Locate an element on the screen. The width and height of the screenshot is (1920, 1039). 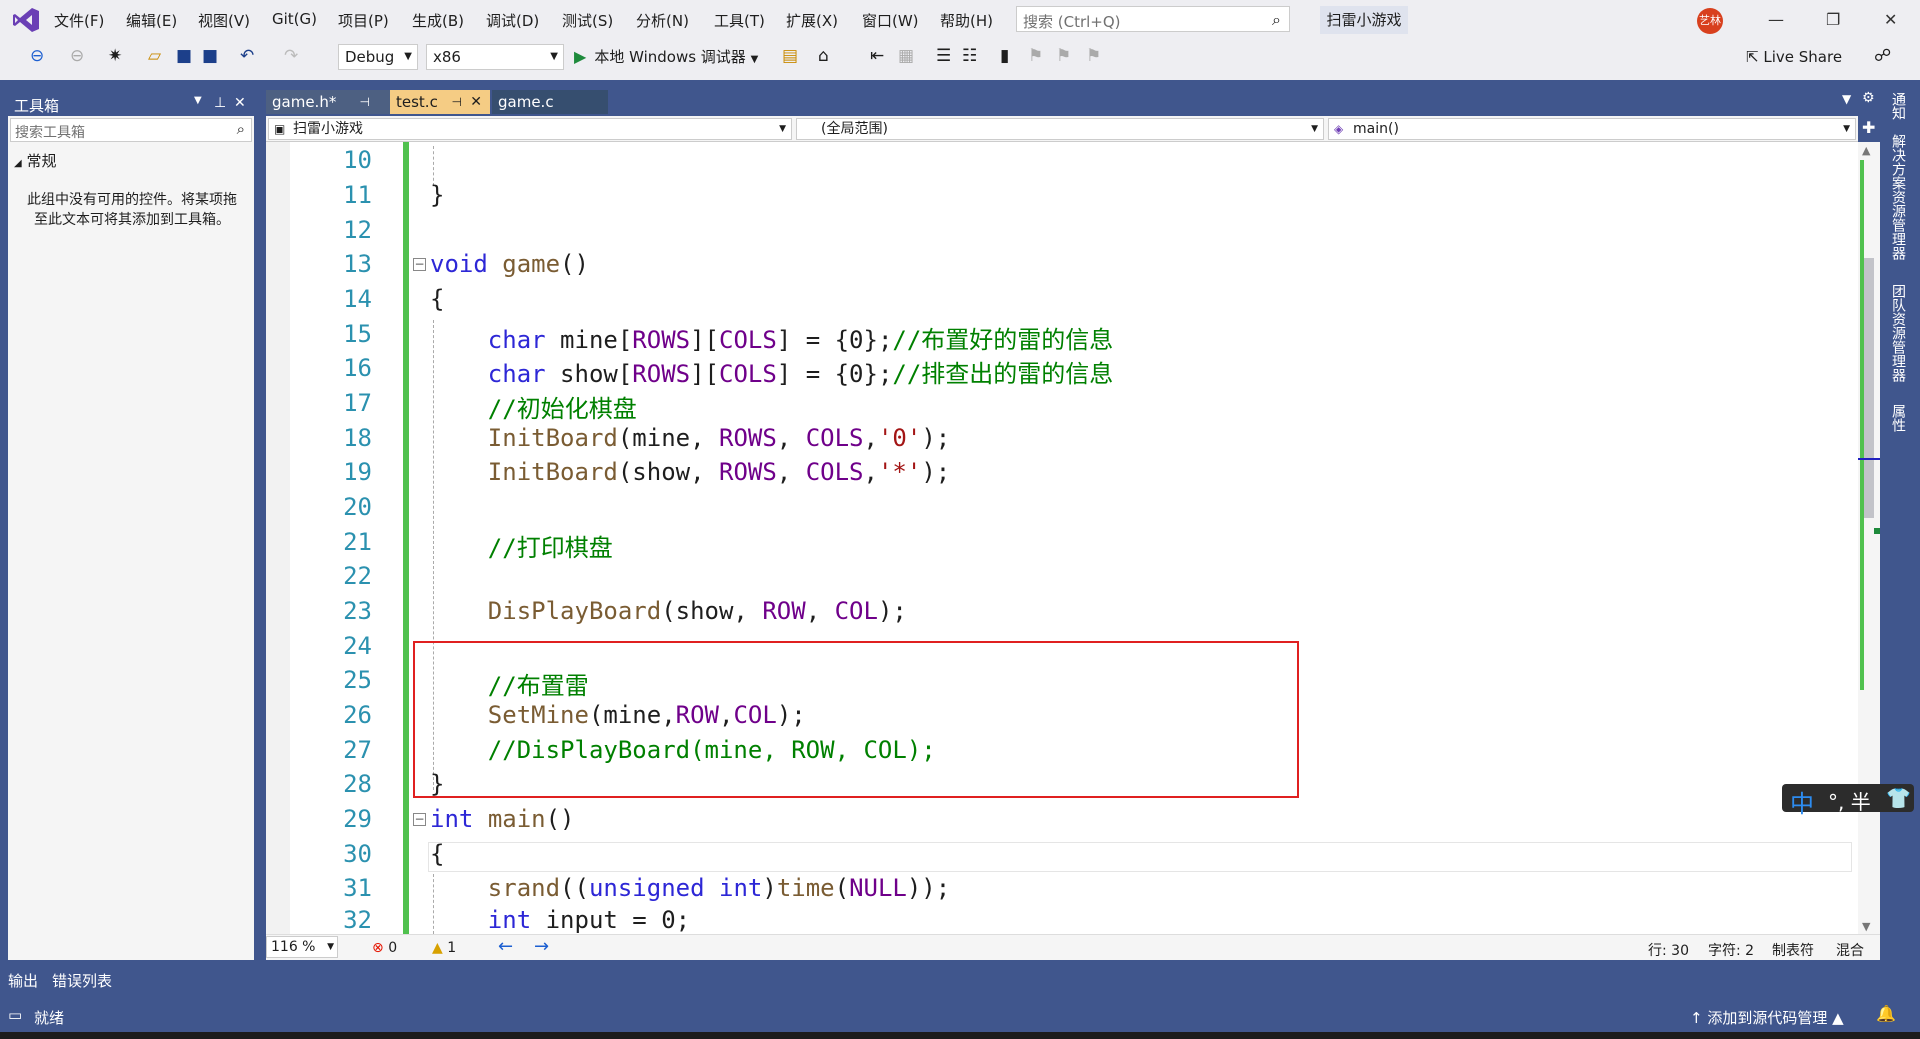
gear-icon: ⚙ is located at coordinates (1868, 98).